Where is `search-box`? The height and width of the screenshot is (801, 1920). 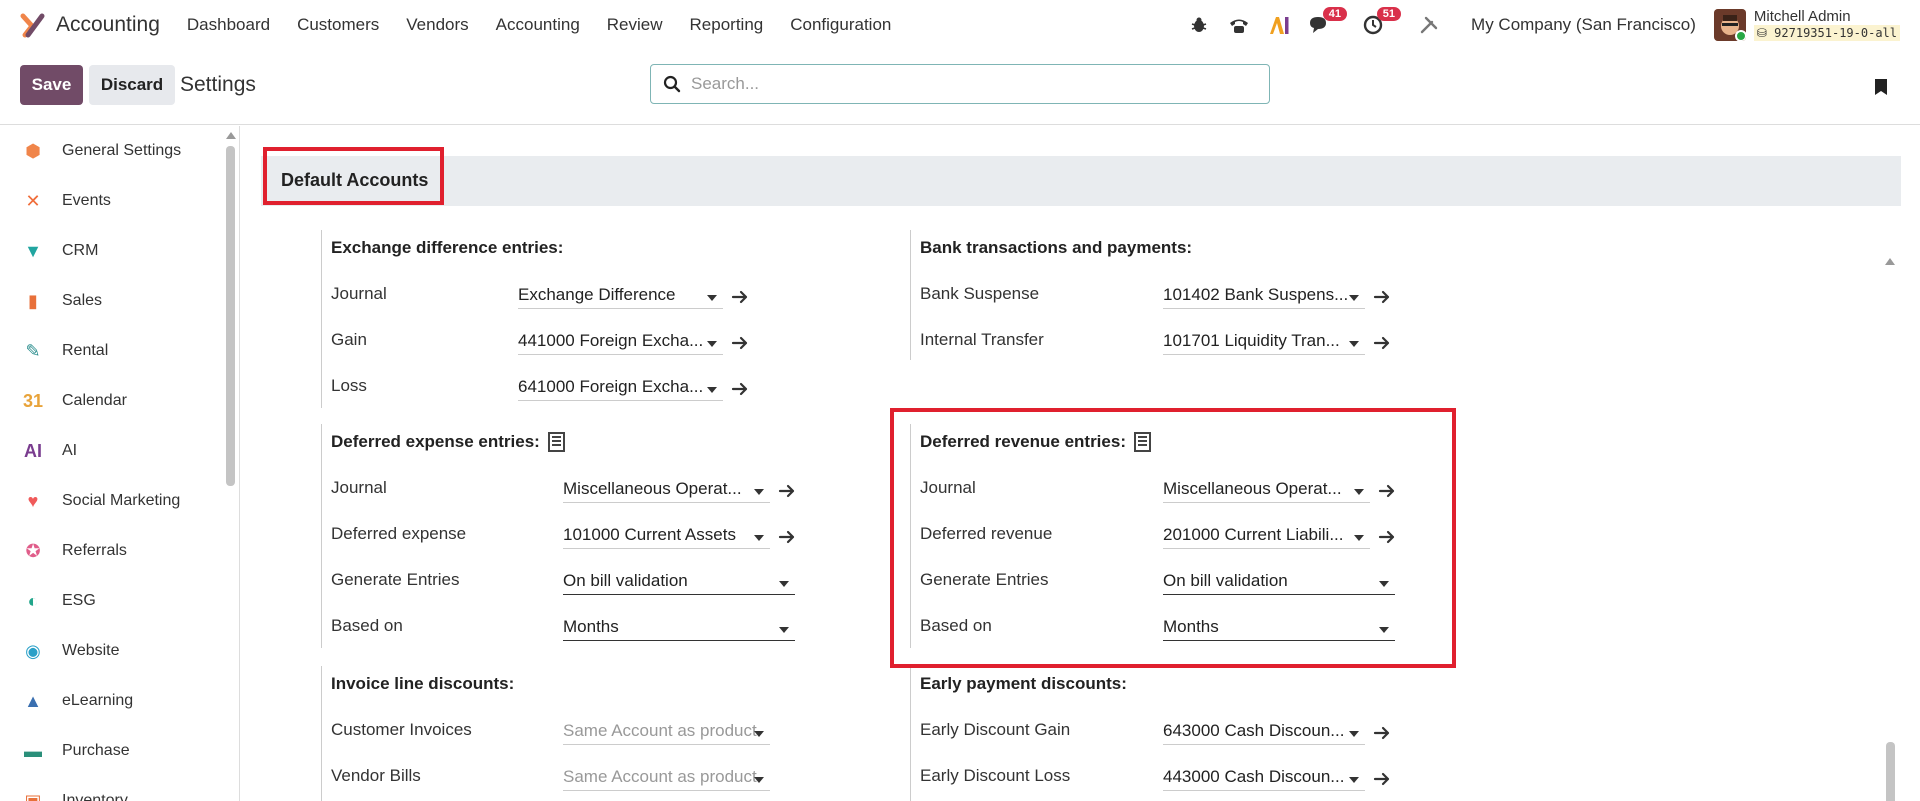 search-box is located at coordinates (960, 84).